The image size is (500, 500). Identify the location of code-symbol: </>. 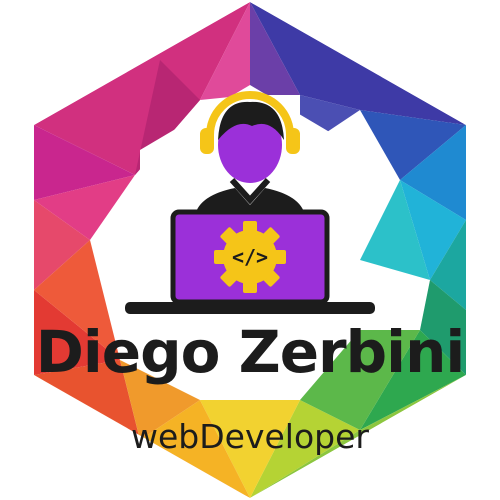
(250, 257).